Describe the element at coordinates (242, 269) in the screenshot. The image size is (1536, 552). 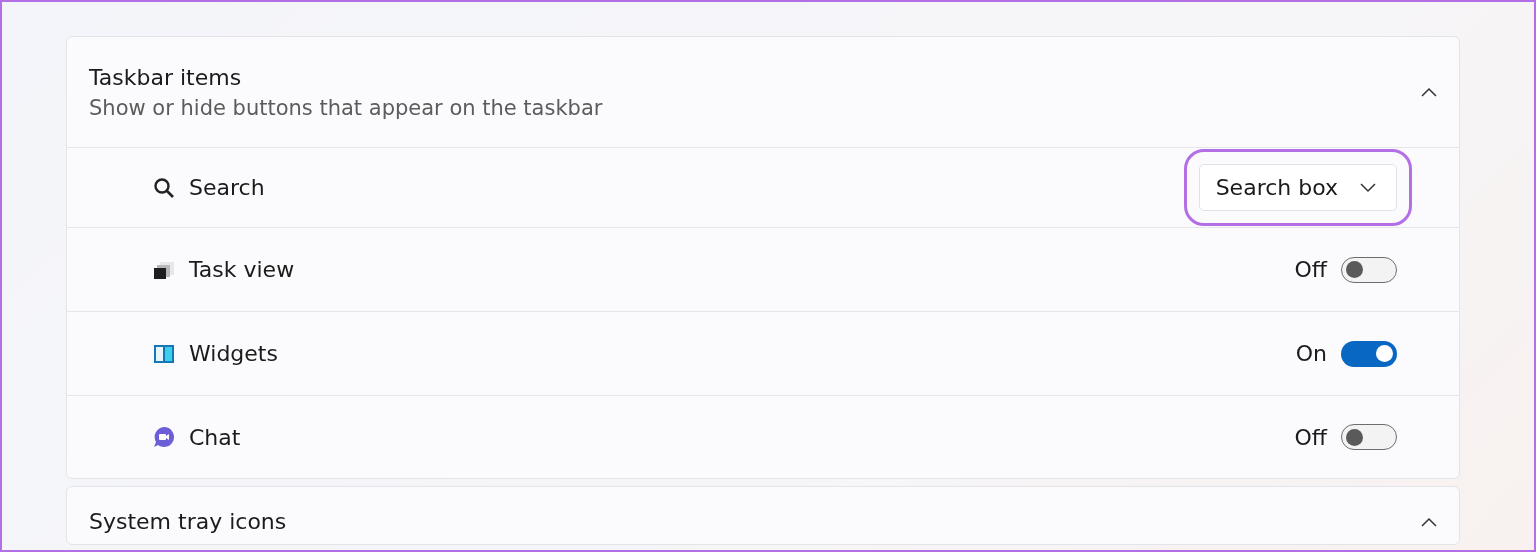
I see `setting-label: Task view` at that location.